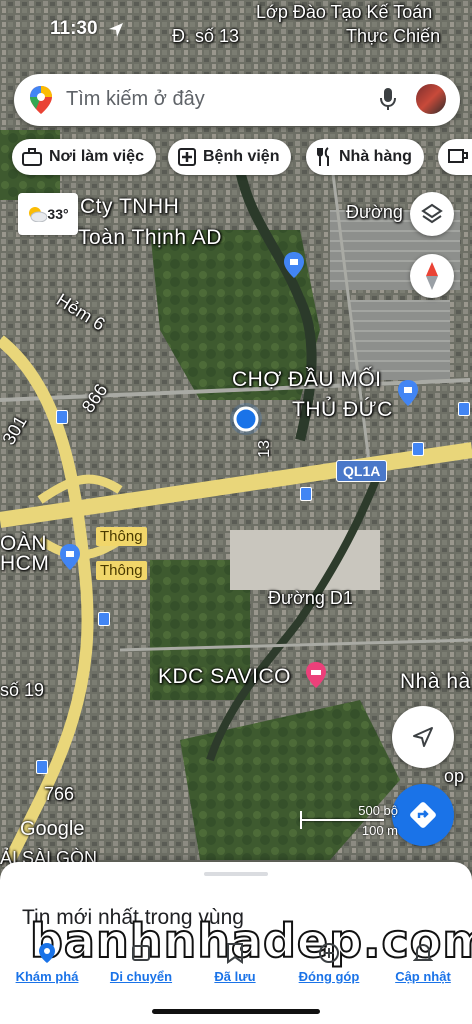 Image resolution: width=472 pixels, height=1024 pixels. Describe the element at coordinates (116, 30) in the screenshot. I see `location-arrow-icon` at that location.